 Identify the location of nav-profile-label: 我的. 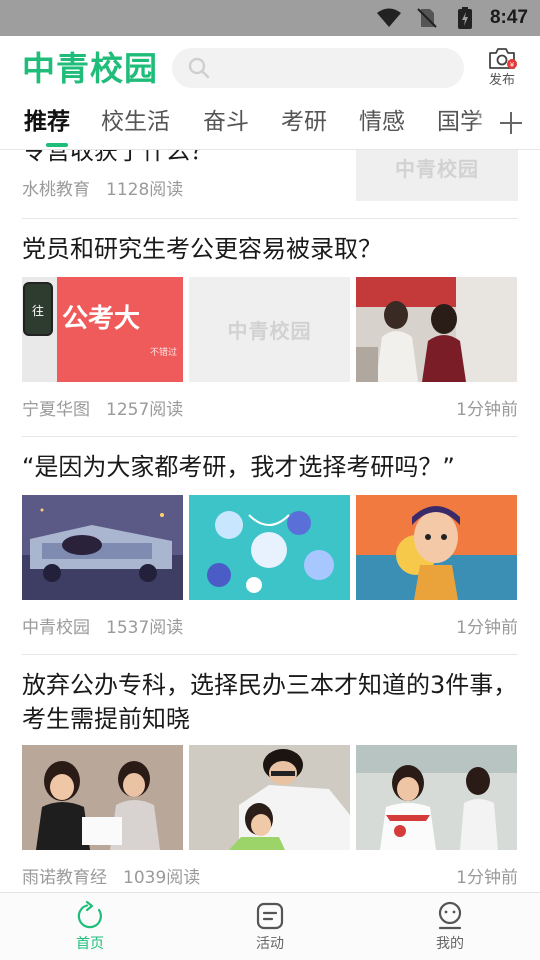
(450, 944).